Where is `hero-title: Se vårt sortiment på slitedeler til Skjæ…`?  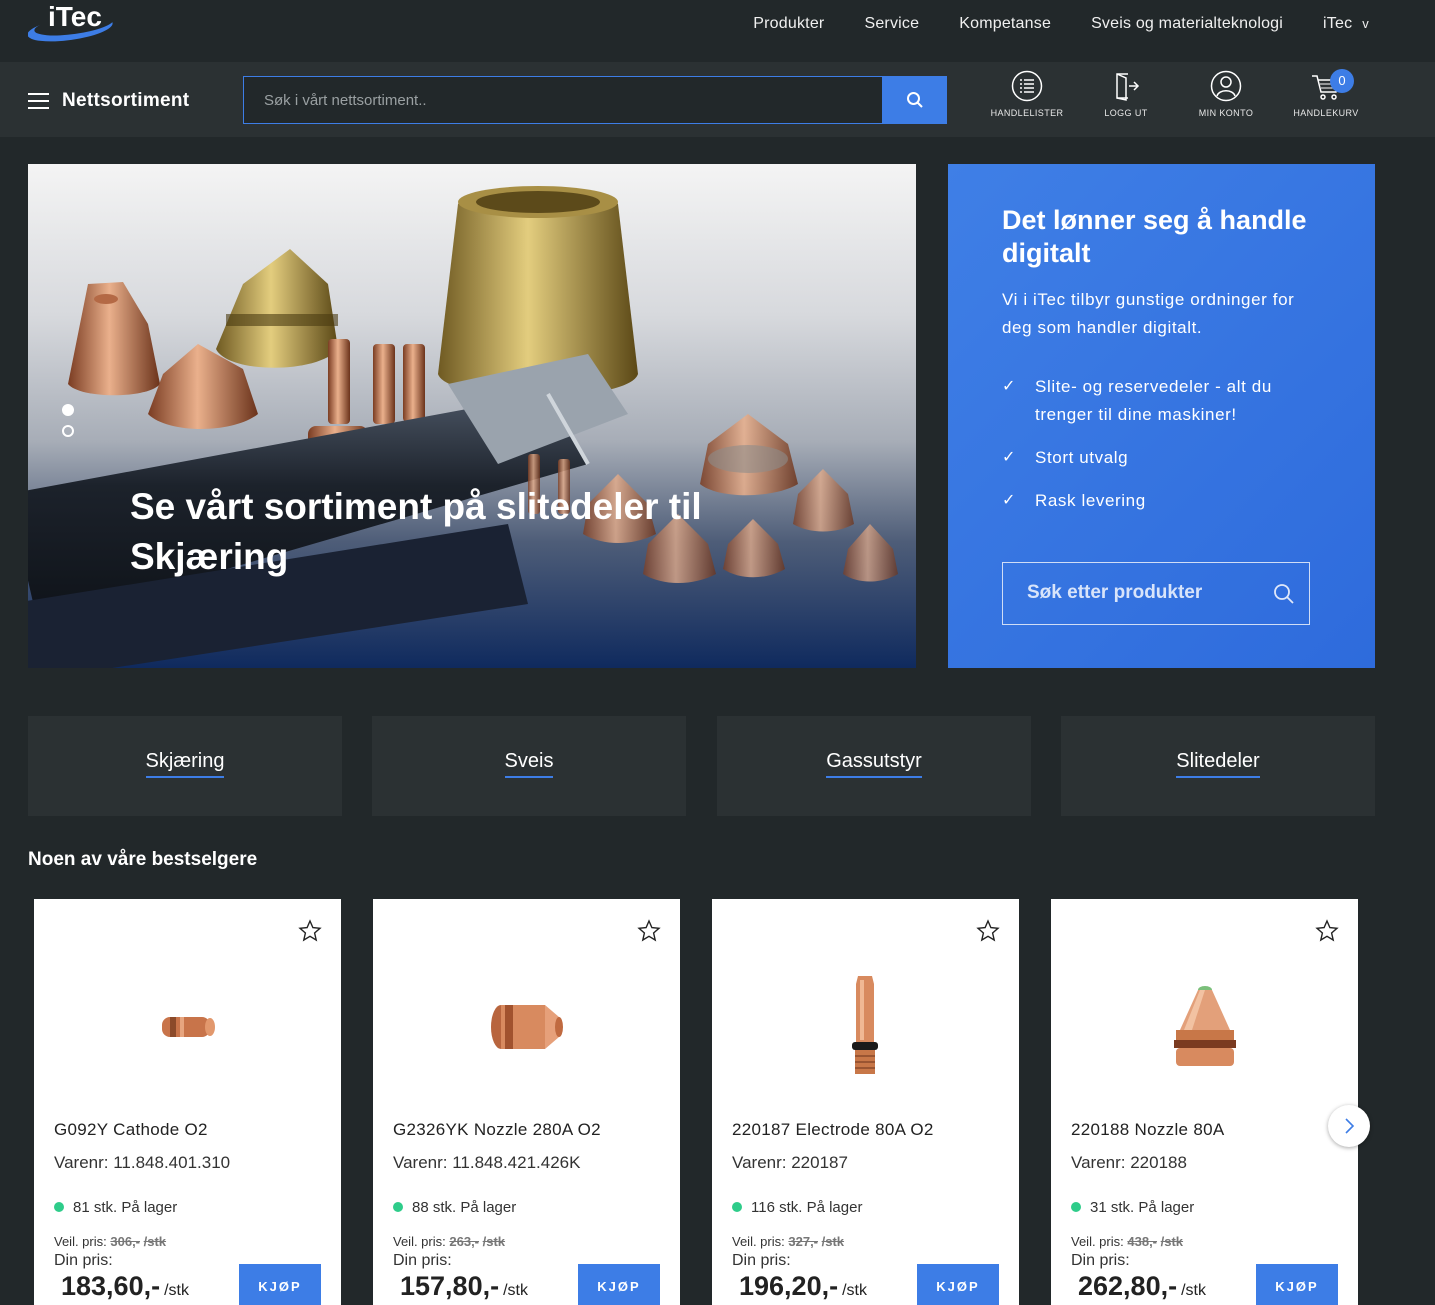 hero-title: Se vårt sortiment på slitedeler til Skjæ… is located at coordinates (460, 532).